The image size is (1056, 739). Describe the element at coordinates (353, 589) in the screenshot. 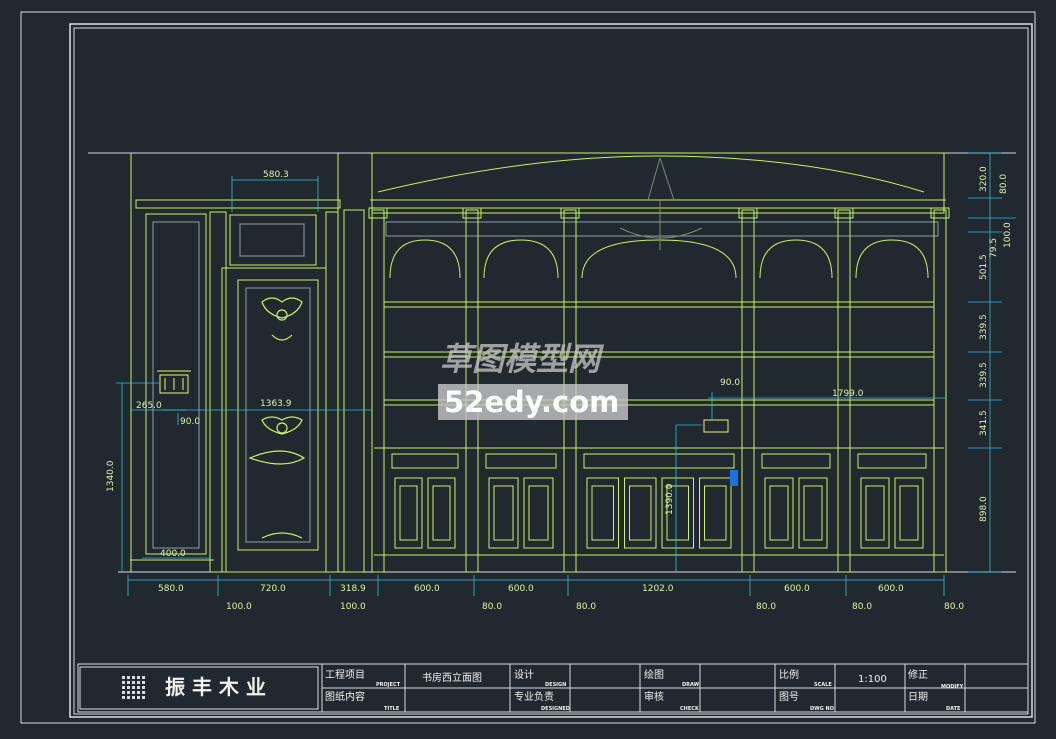

I see `dim-bottom-3: 318.9` at that location.